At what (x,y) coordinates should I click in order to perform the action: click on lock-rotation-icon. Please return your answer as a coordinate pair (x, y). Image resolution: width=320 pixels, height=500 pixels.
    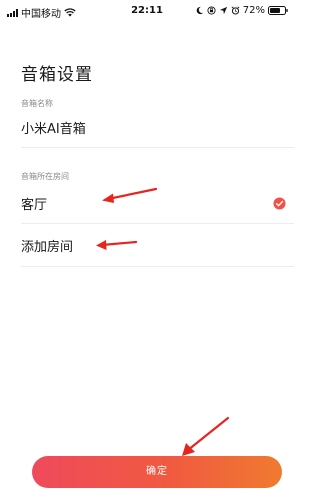
    Looking at the image, I should click on (211, 10).